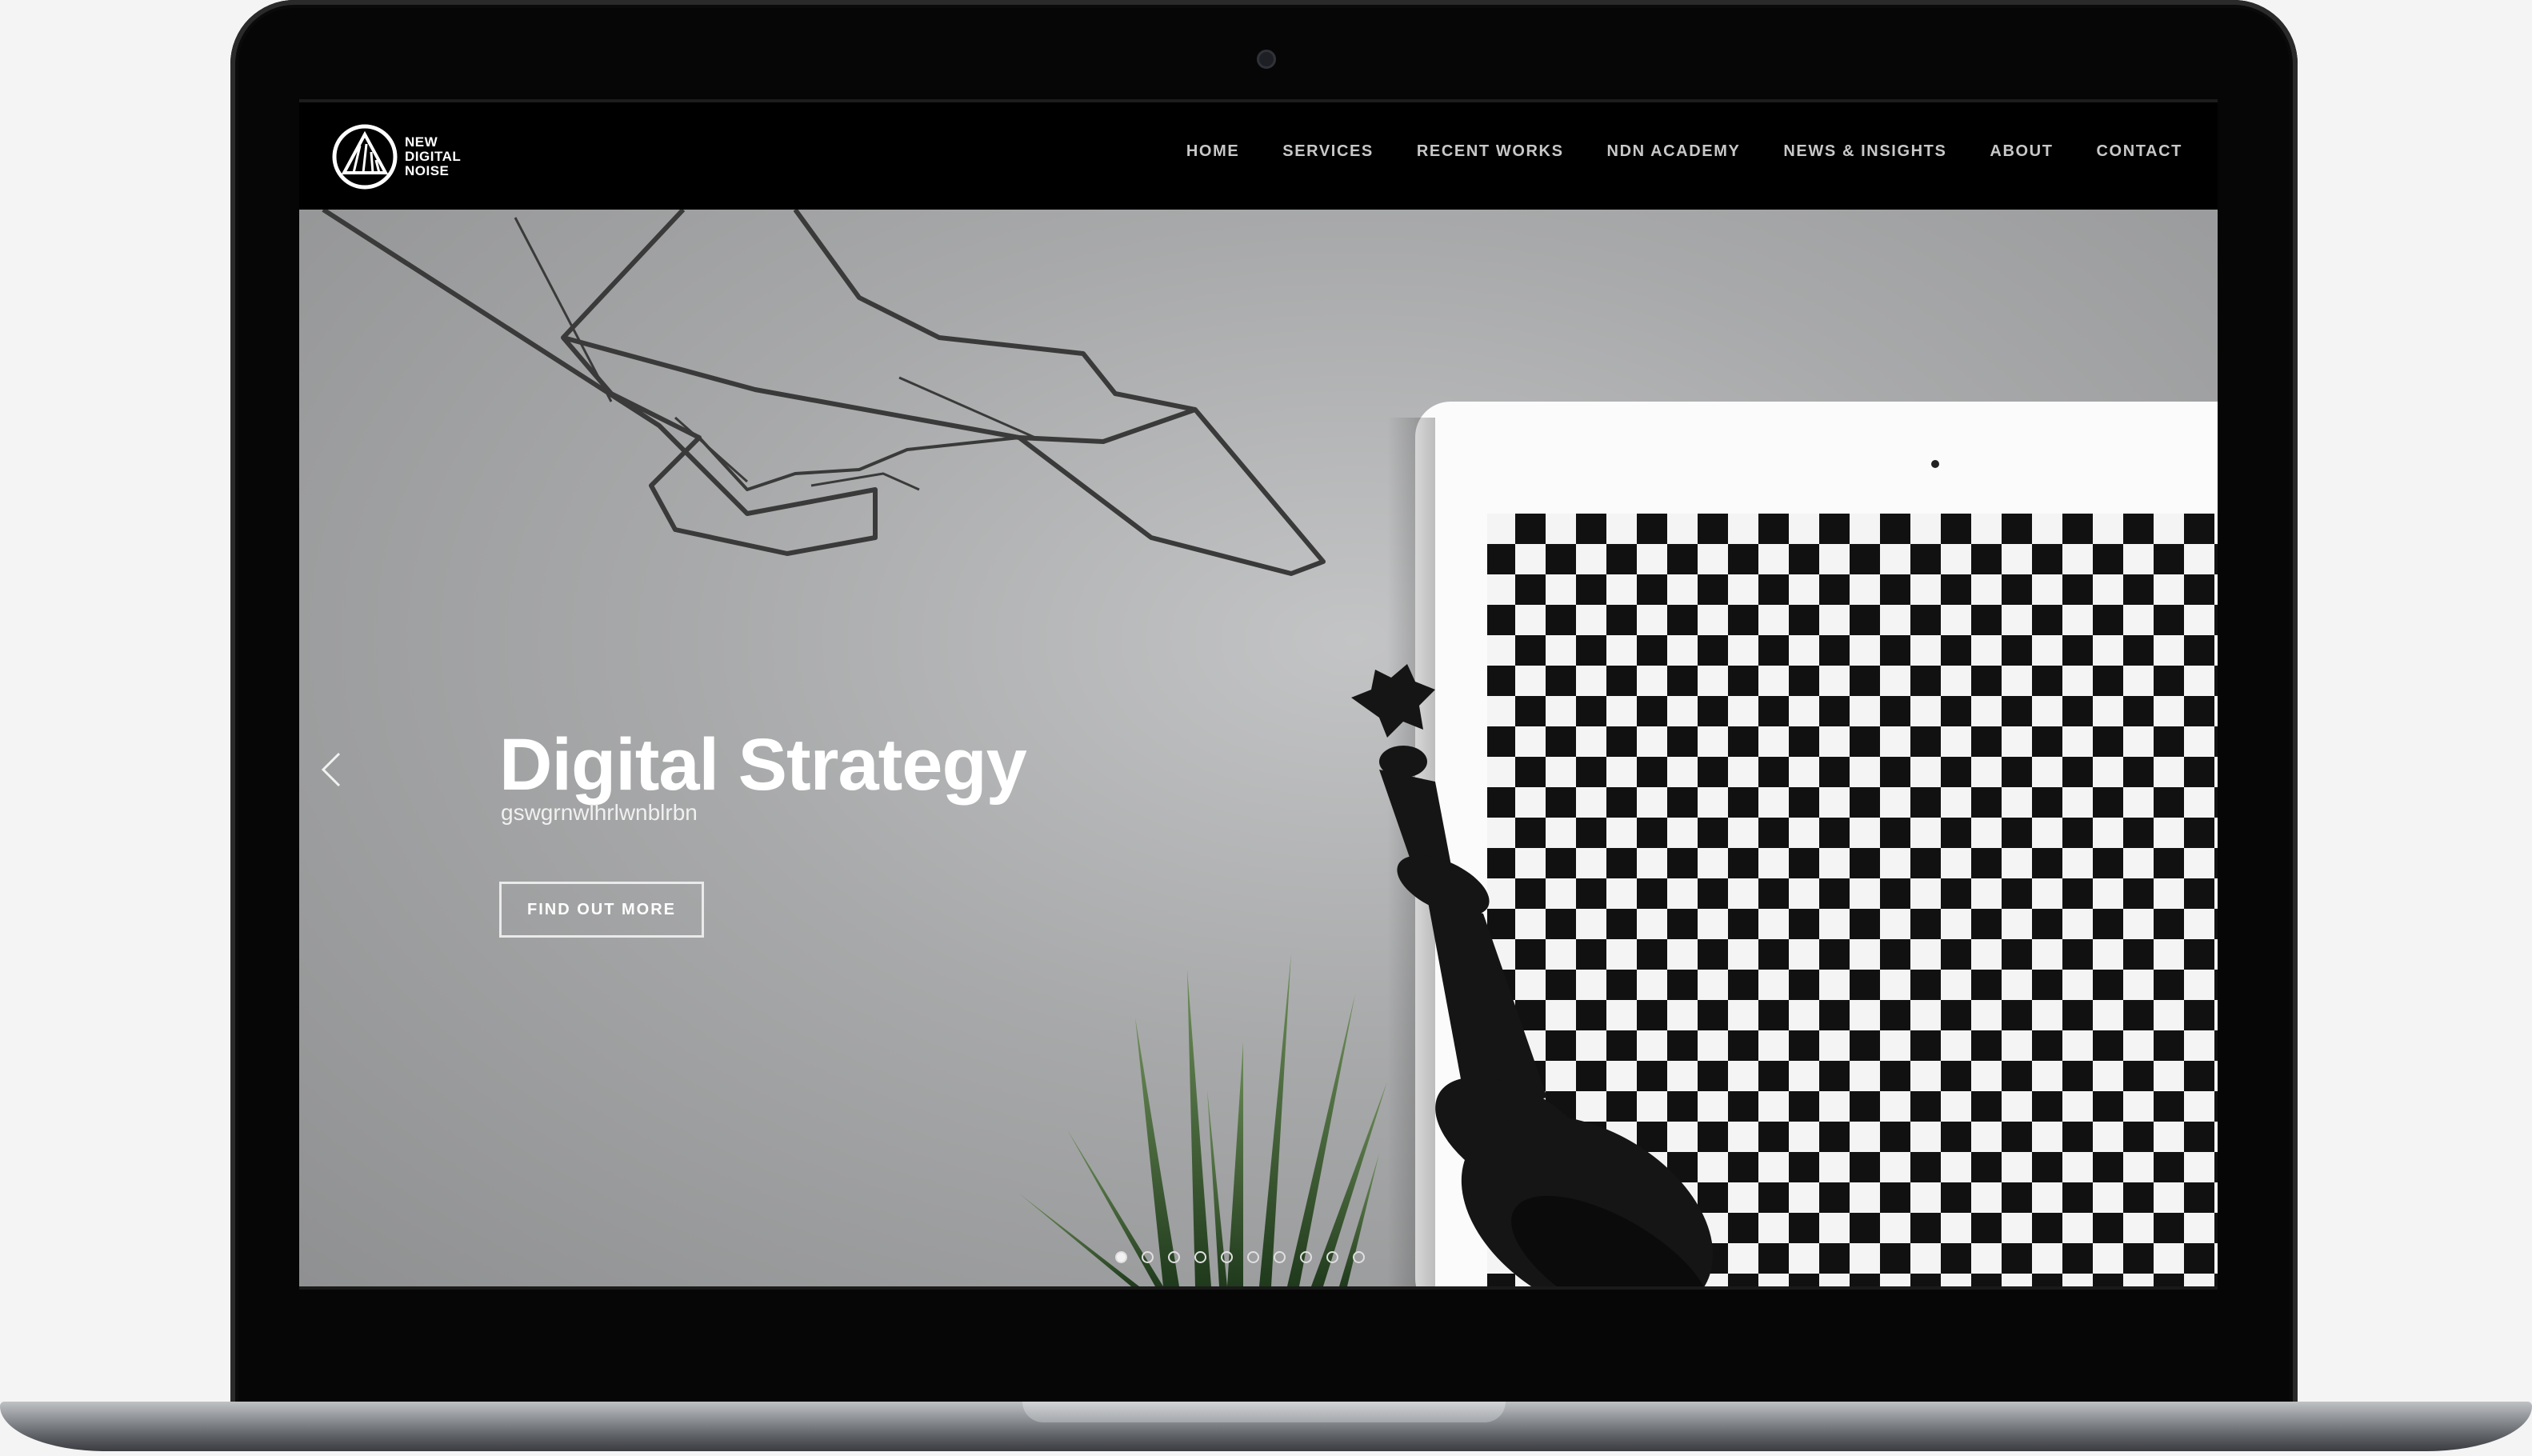 The image size is (2532, 1456). Describe the element at coordinates (1266, 59) in the screenshot. I see `webcam` at that location.